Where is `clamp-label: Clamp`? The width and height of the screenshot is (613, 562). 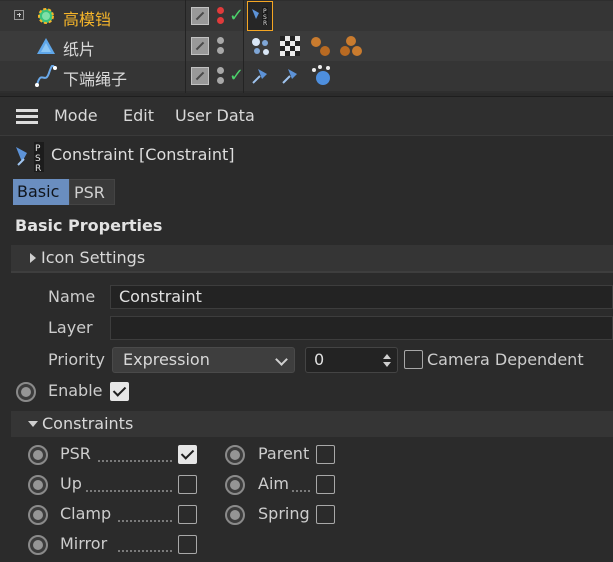
clamp-label: Clamp is located at coordinates (86, 513).